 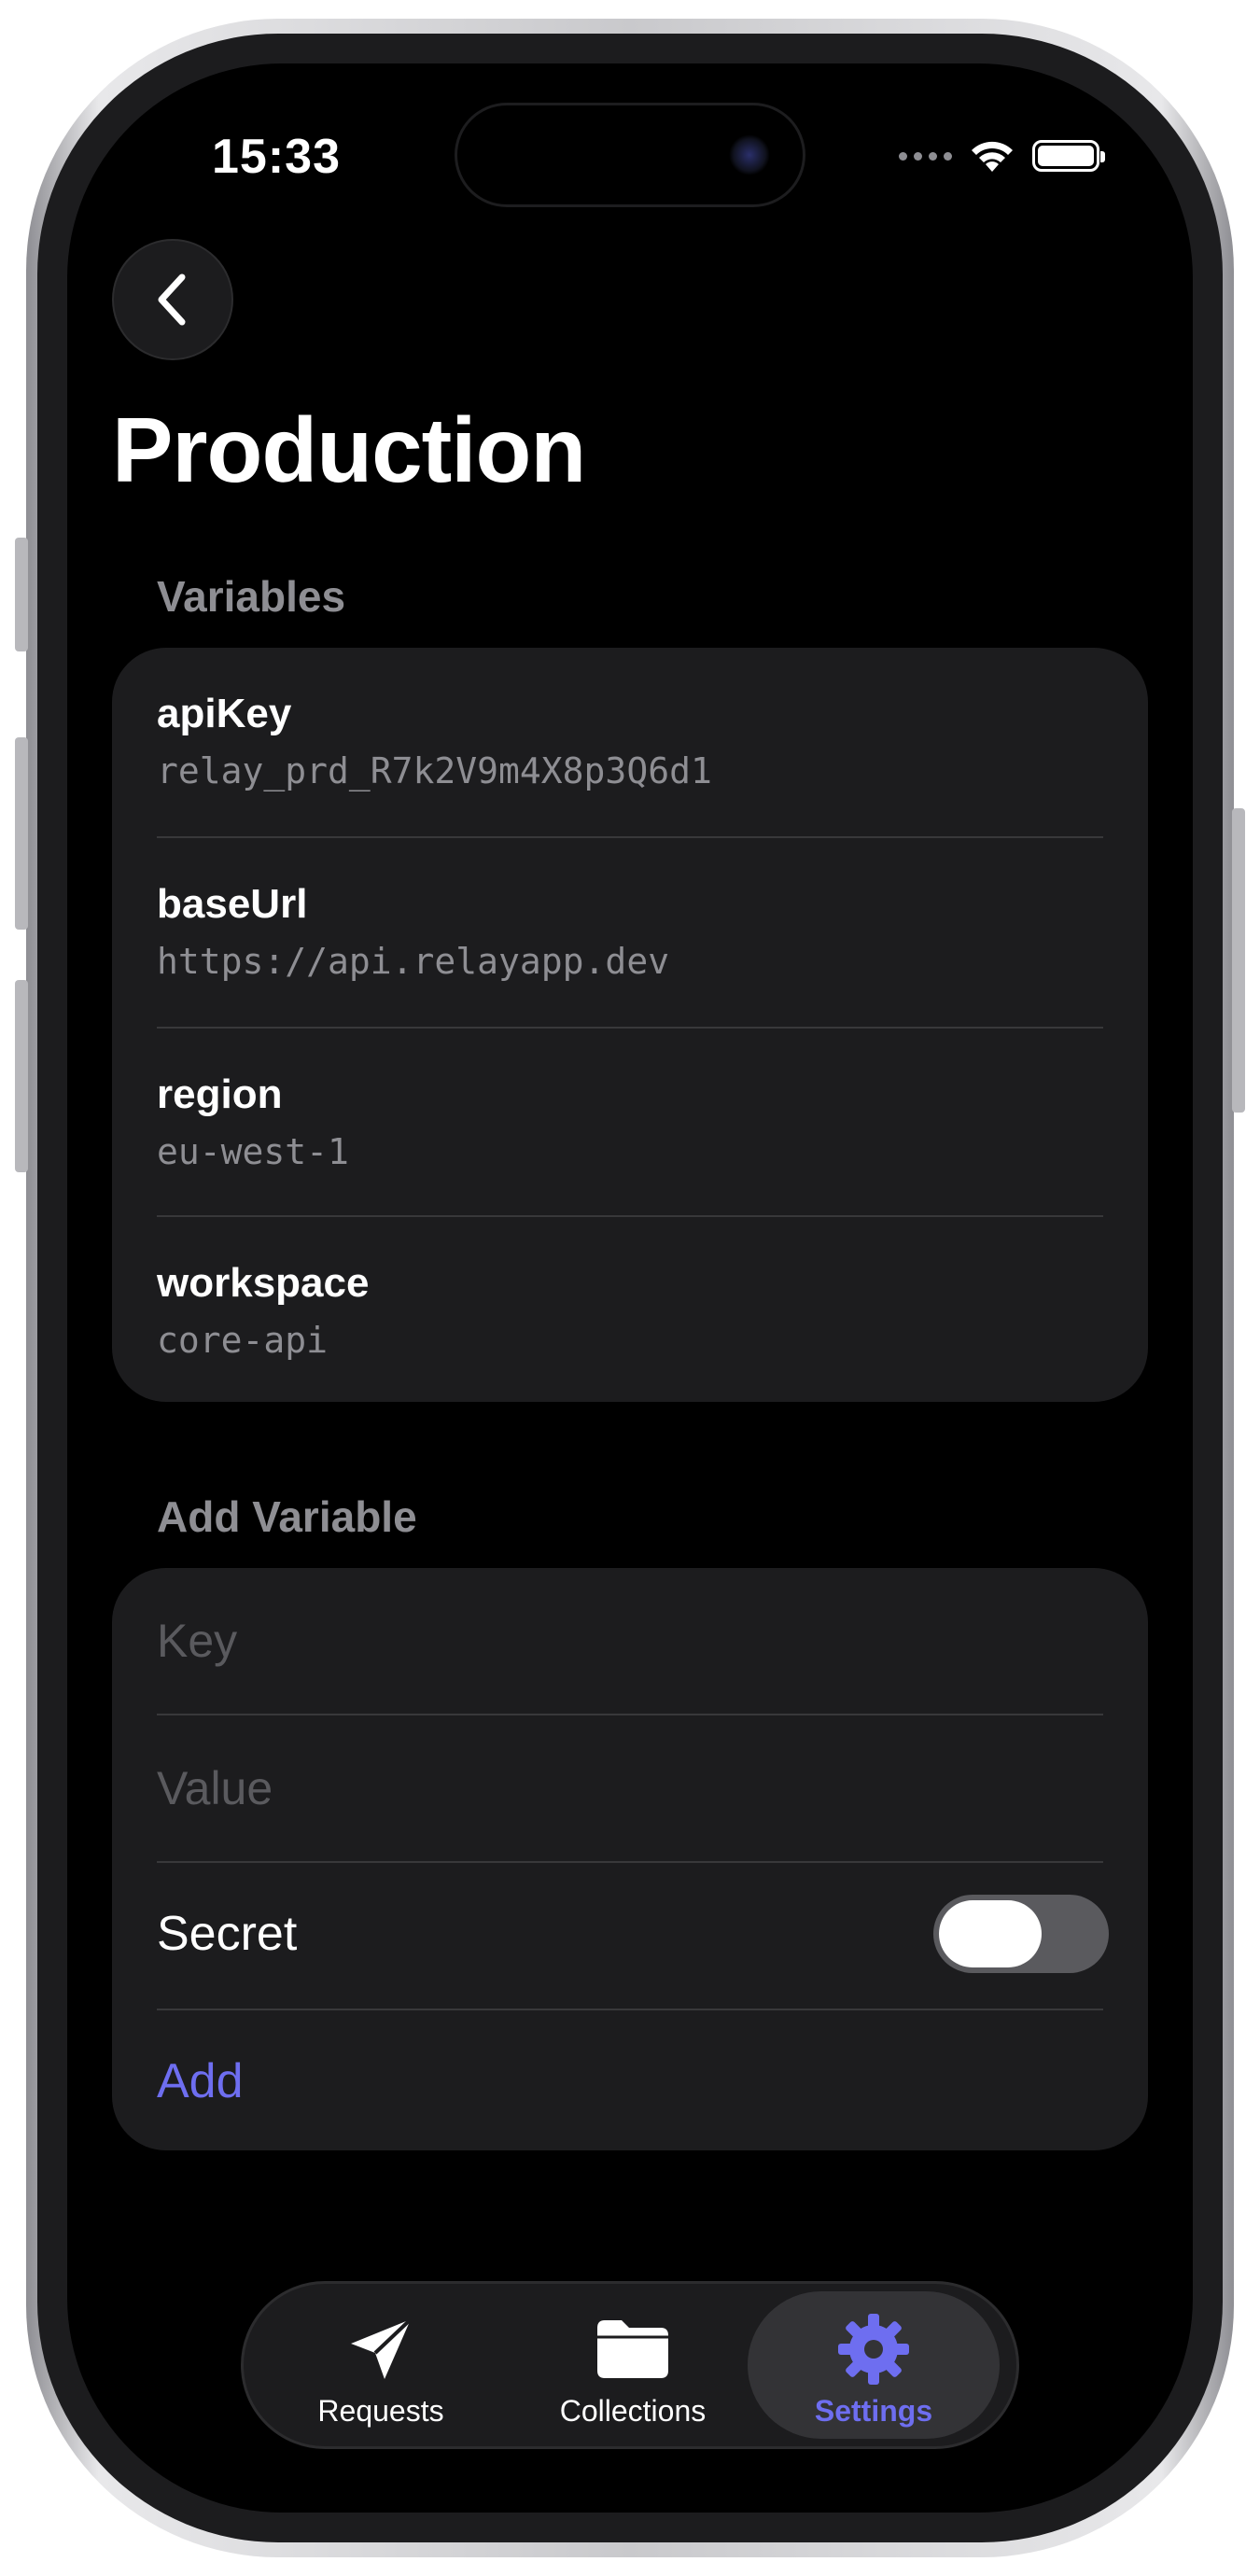 I want to click on status-indicators, so click(x=1002, y=156).